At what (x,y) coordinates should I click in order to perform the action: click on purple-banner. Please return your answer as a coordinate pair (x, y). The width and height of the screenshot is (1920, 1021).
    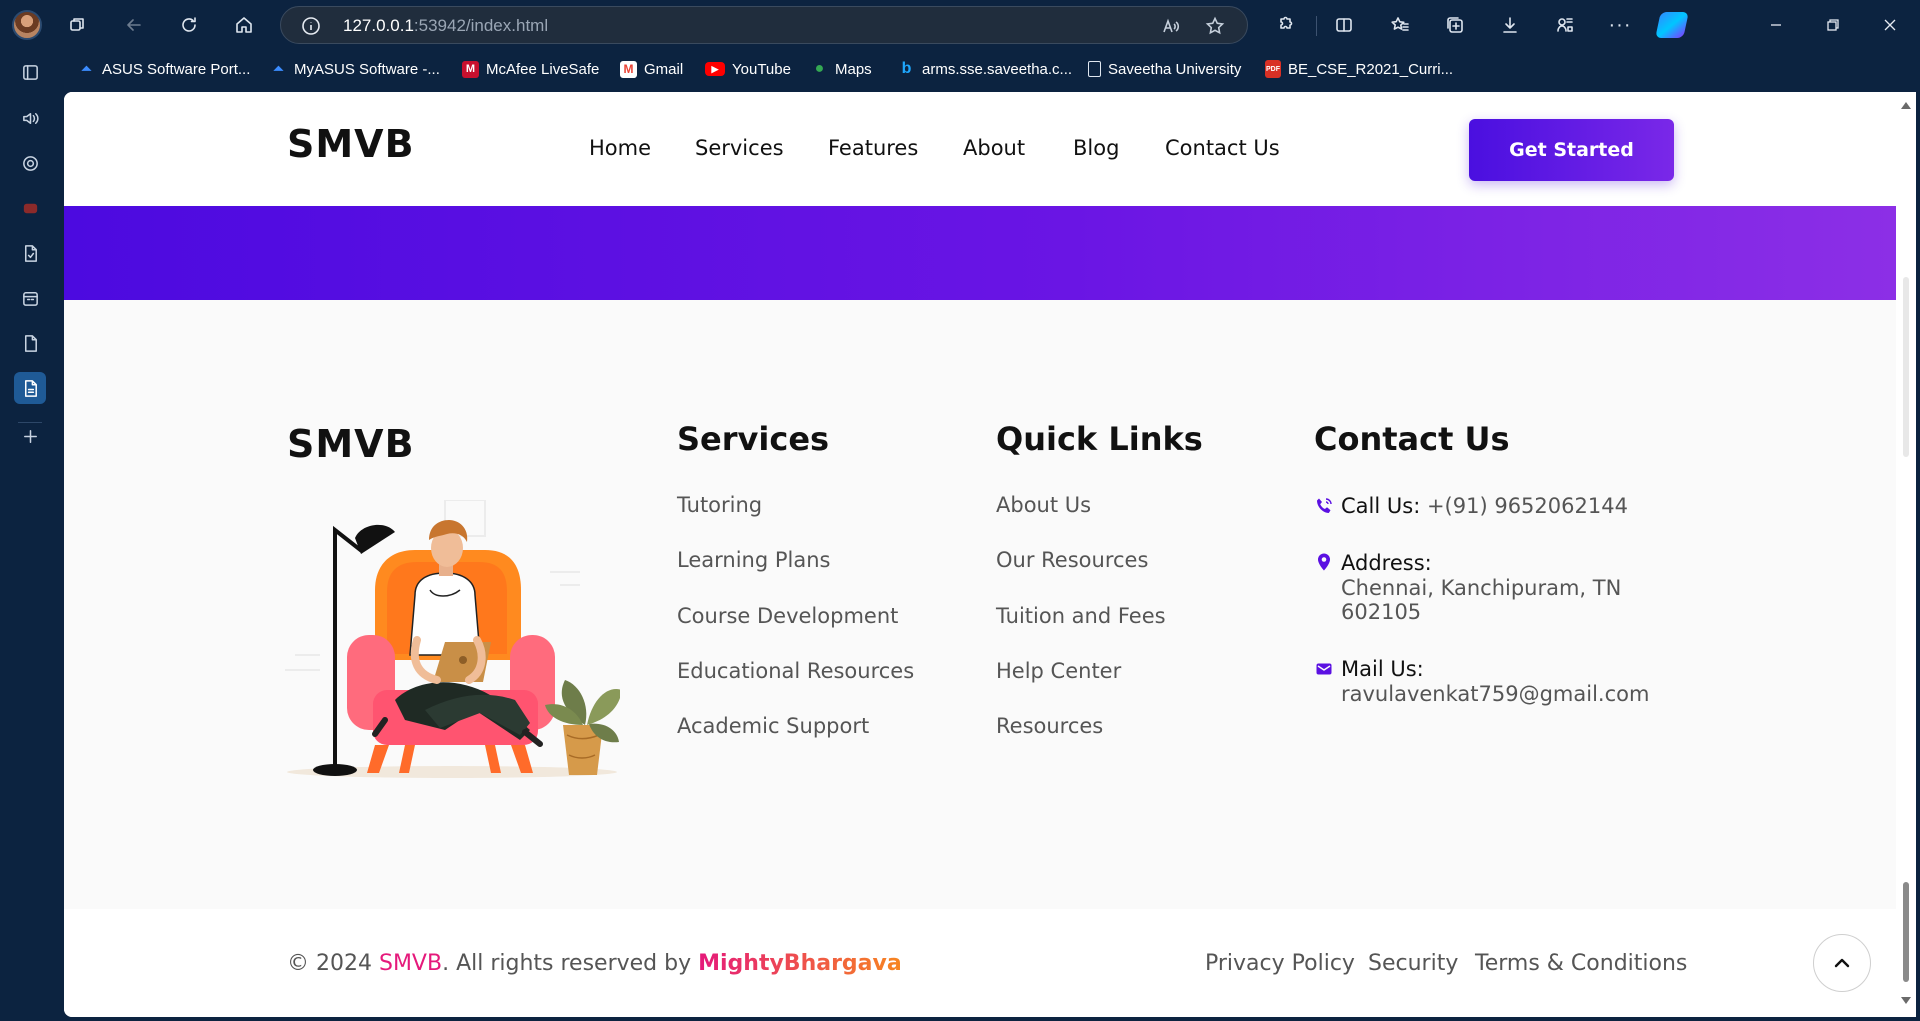
    Looking at the image, I should click on (980, 253).